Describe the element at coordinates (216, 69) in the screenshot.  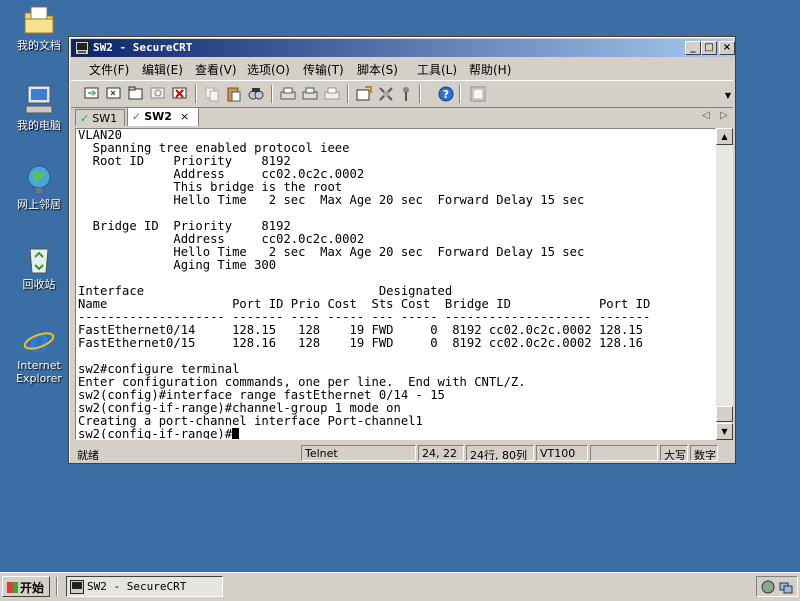
I see `menu-view: 查看(V)` at that location.